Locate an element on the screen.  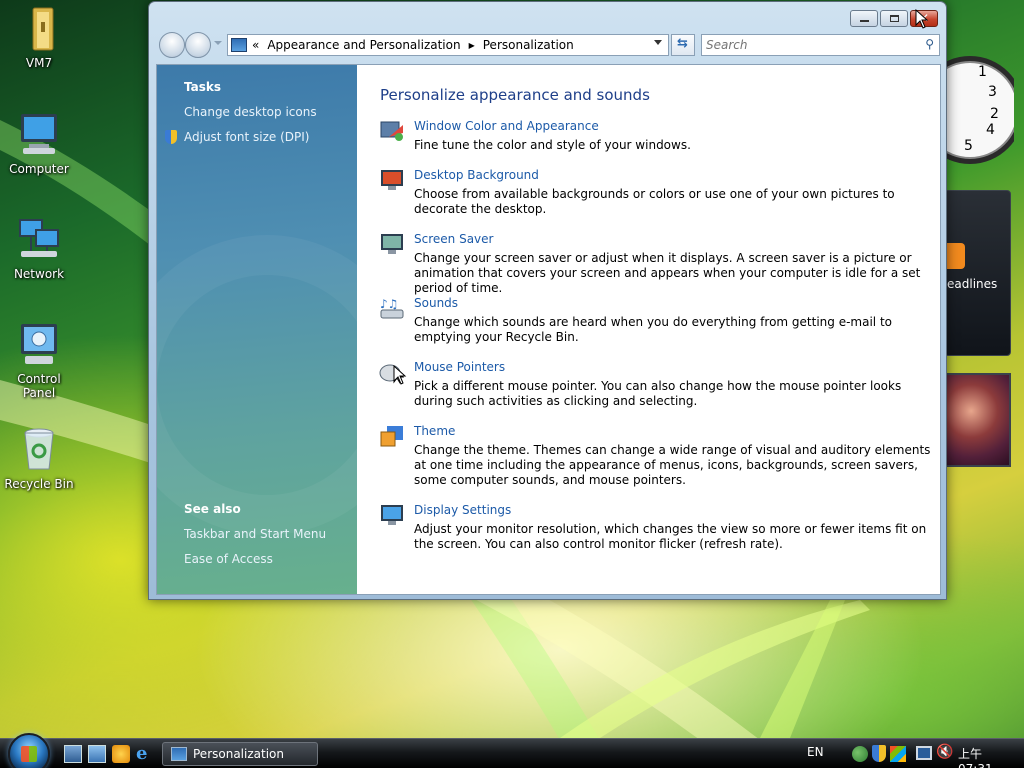
window-color-icon is located at coordinates (392, 131).